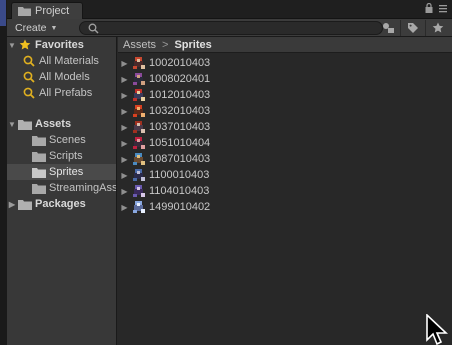 The width and height of the screenshot is (452, 345). Describe the element at coordinates (66, 93) in the screenshot. I see `sidebar-item-label: All Prefabs` at that location.